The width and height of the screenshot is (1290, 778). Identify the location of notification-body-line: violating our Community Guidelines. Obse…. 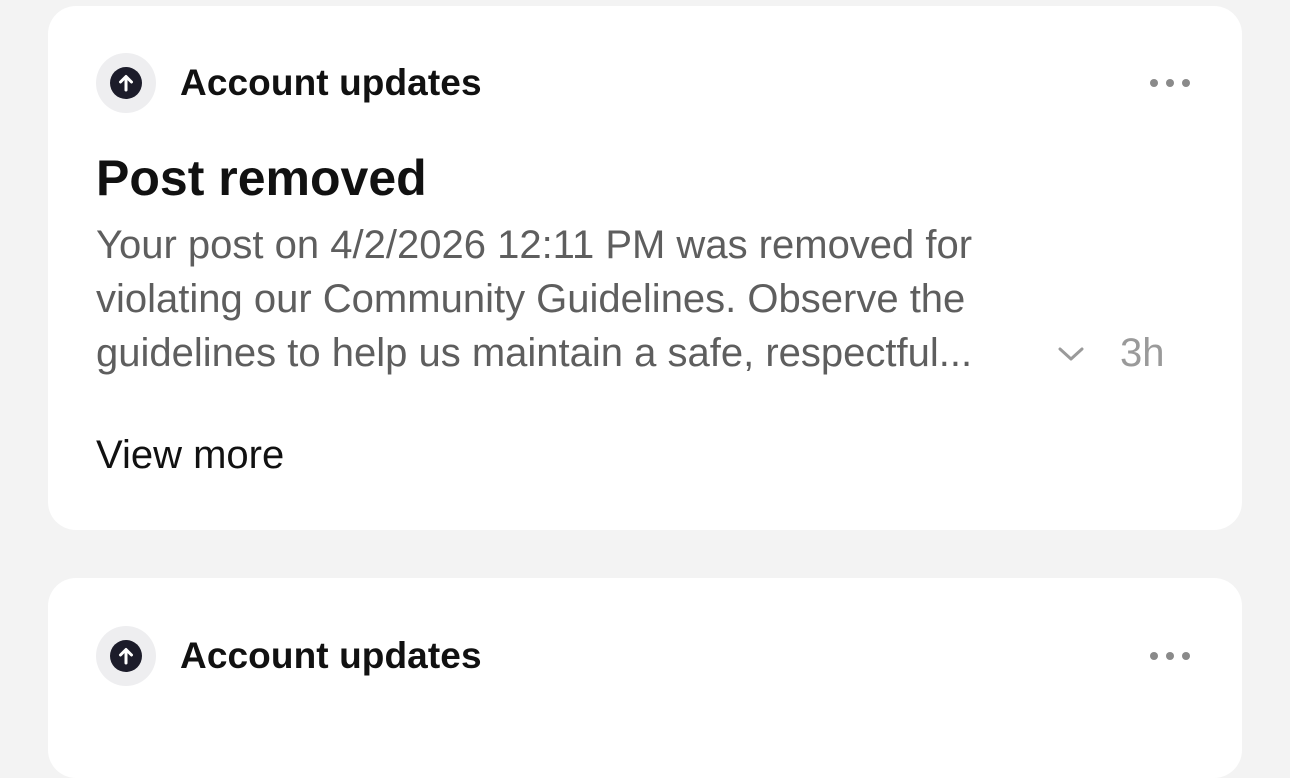
(531, 299).